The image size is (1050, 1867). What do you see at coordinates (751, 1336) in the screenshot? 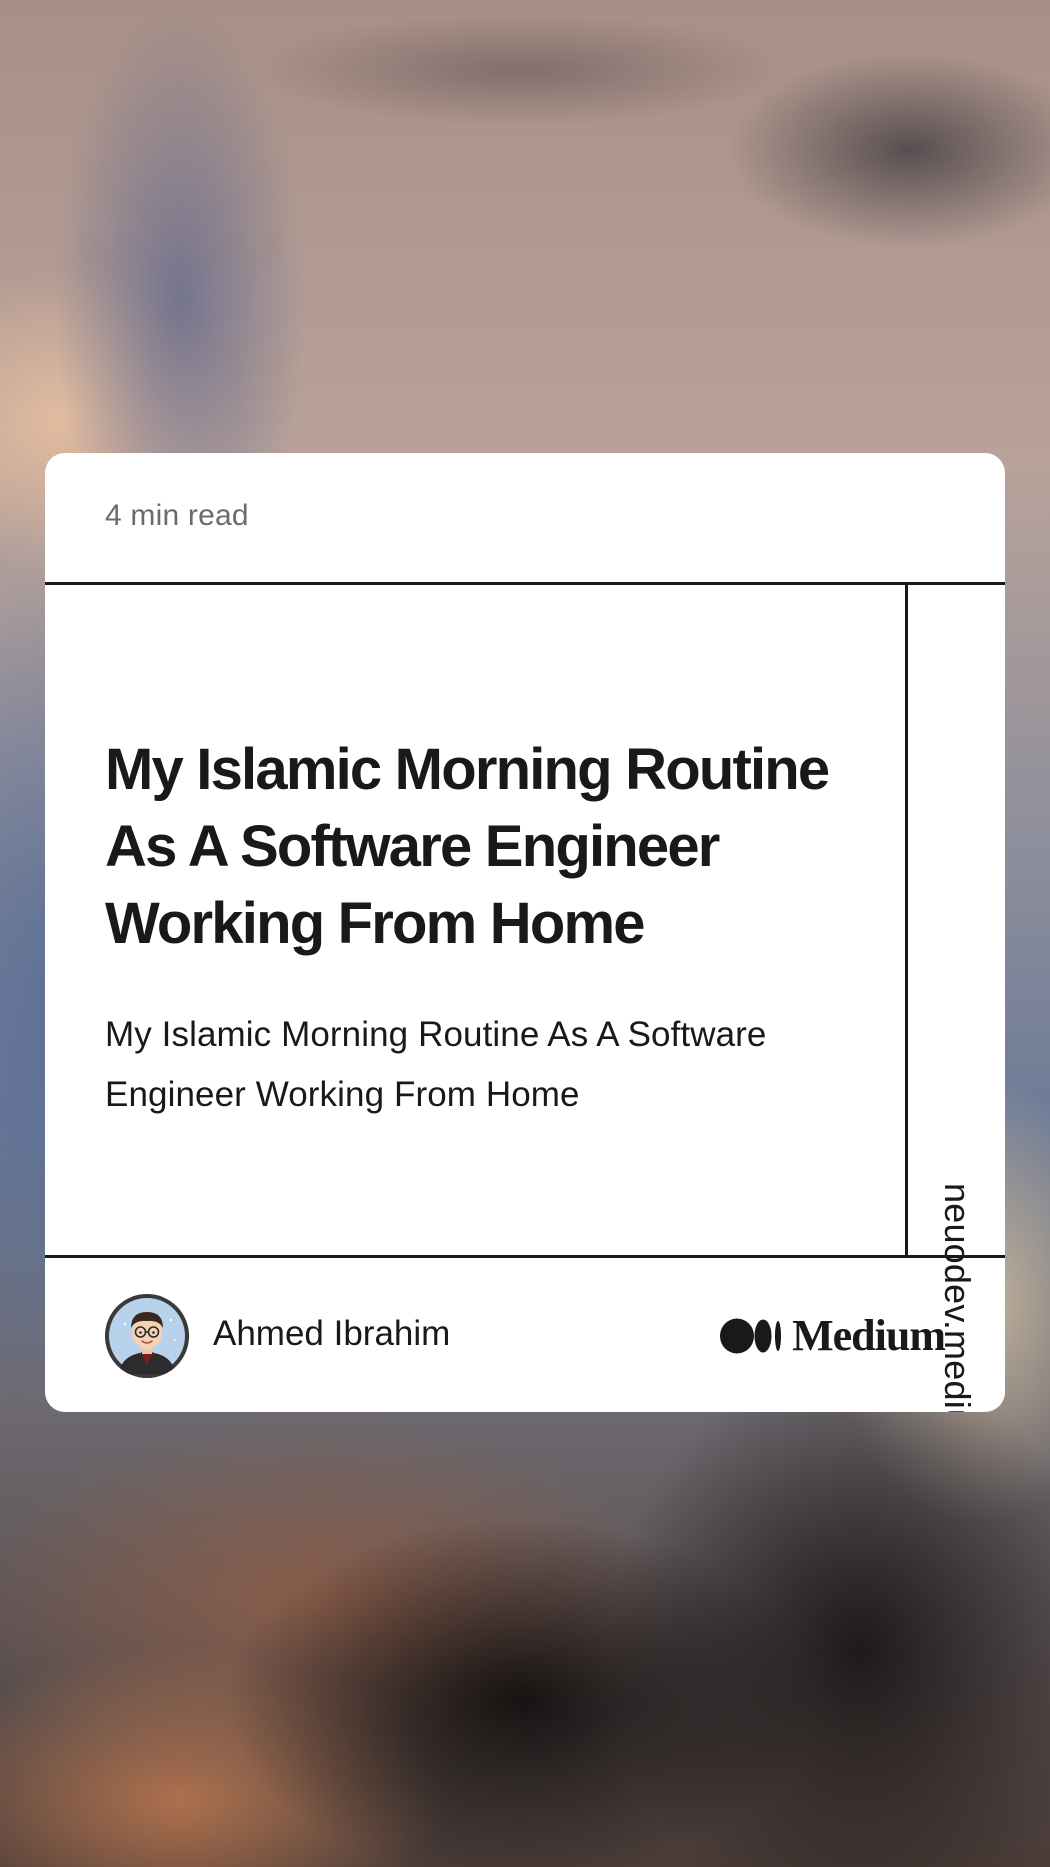
I see `medium-logo-icon` at bounding box center [751, 1336].